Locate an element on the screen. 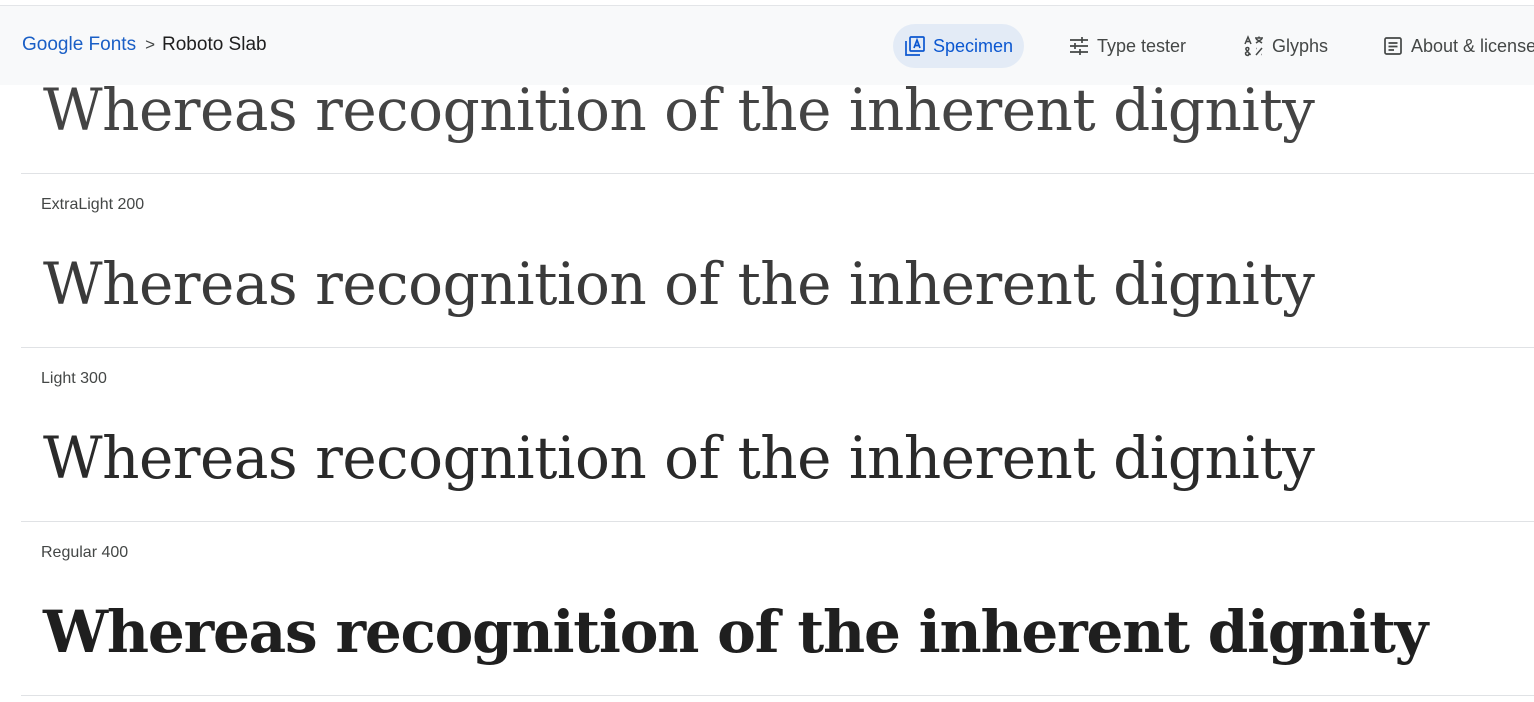  breadcrumb-google-fonts-link: Google Fonts is located at coordinates (79, 44).